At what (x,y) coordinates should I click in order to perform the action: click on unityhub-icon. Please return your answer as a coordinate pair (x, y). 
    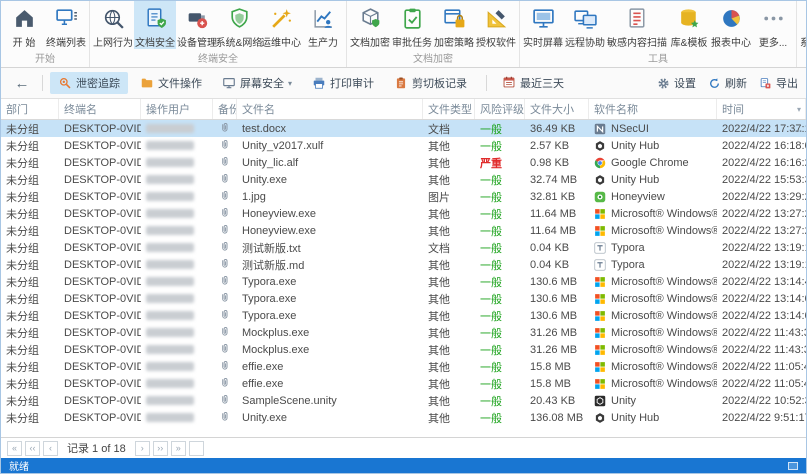
    Looking at the image, I should click on (600, 179).